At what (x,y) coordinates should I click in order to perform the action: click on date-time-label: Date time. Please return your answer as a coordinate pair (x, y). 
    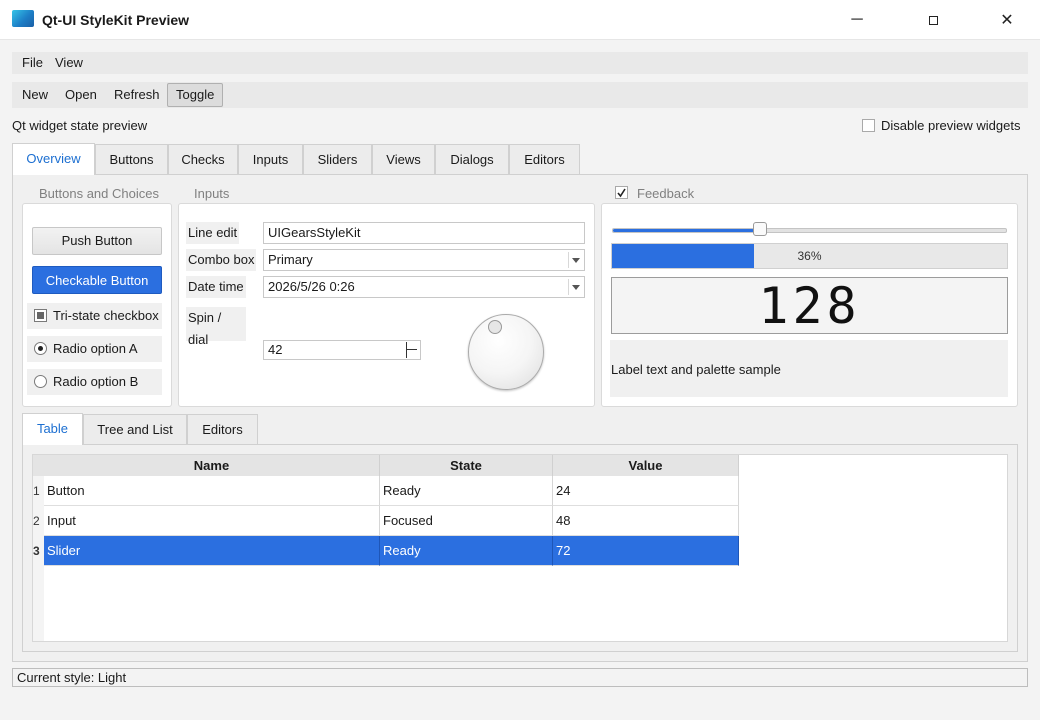
    Looking at the image, I should click on (216, 287).